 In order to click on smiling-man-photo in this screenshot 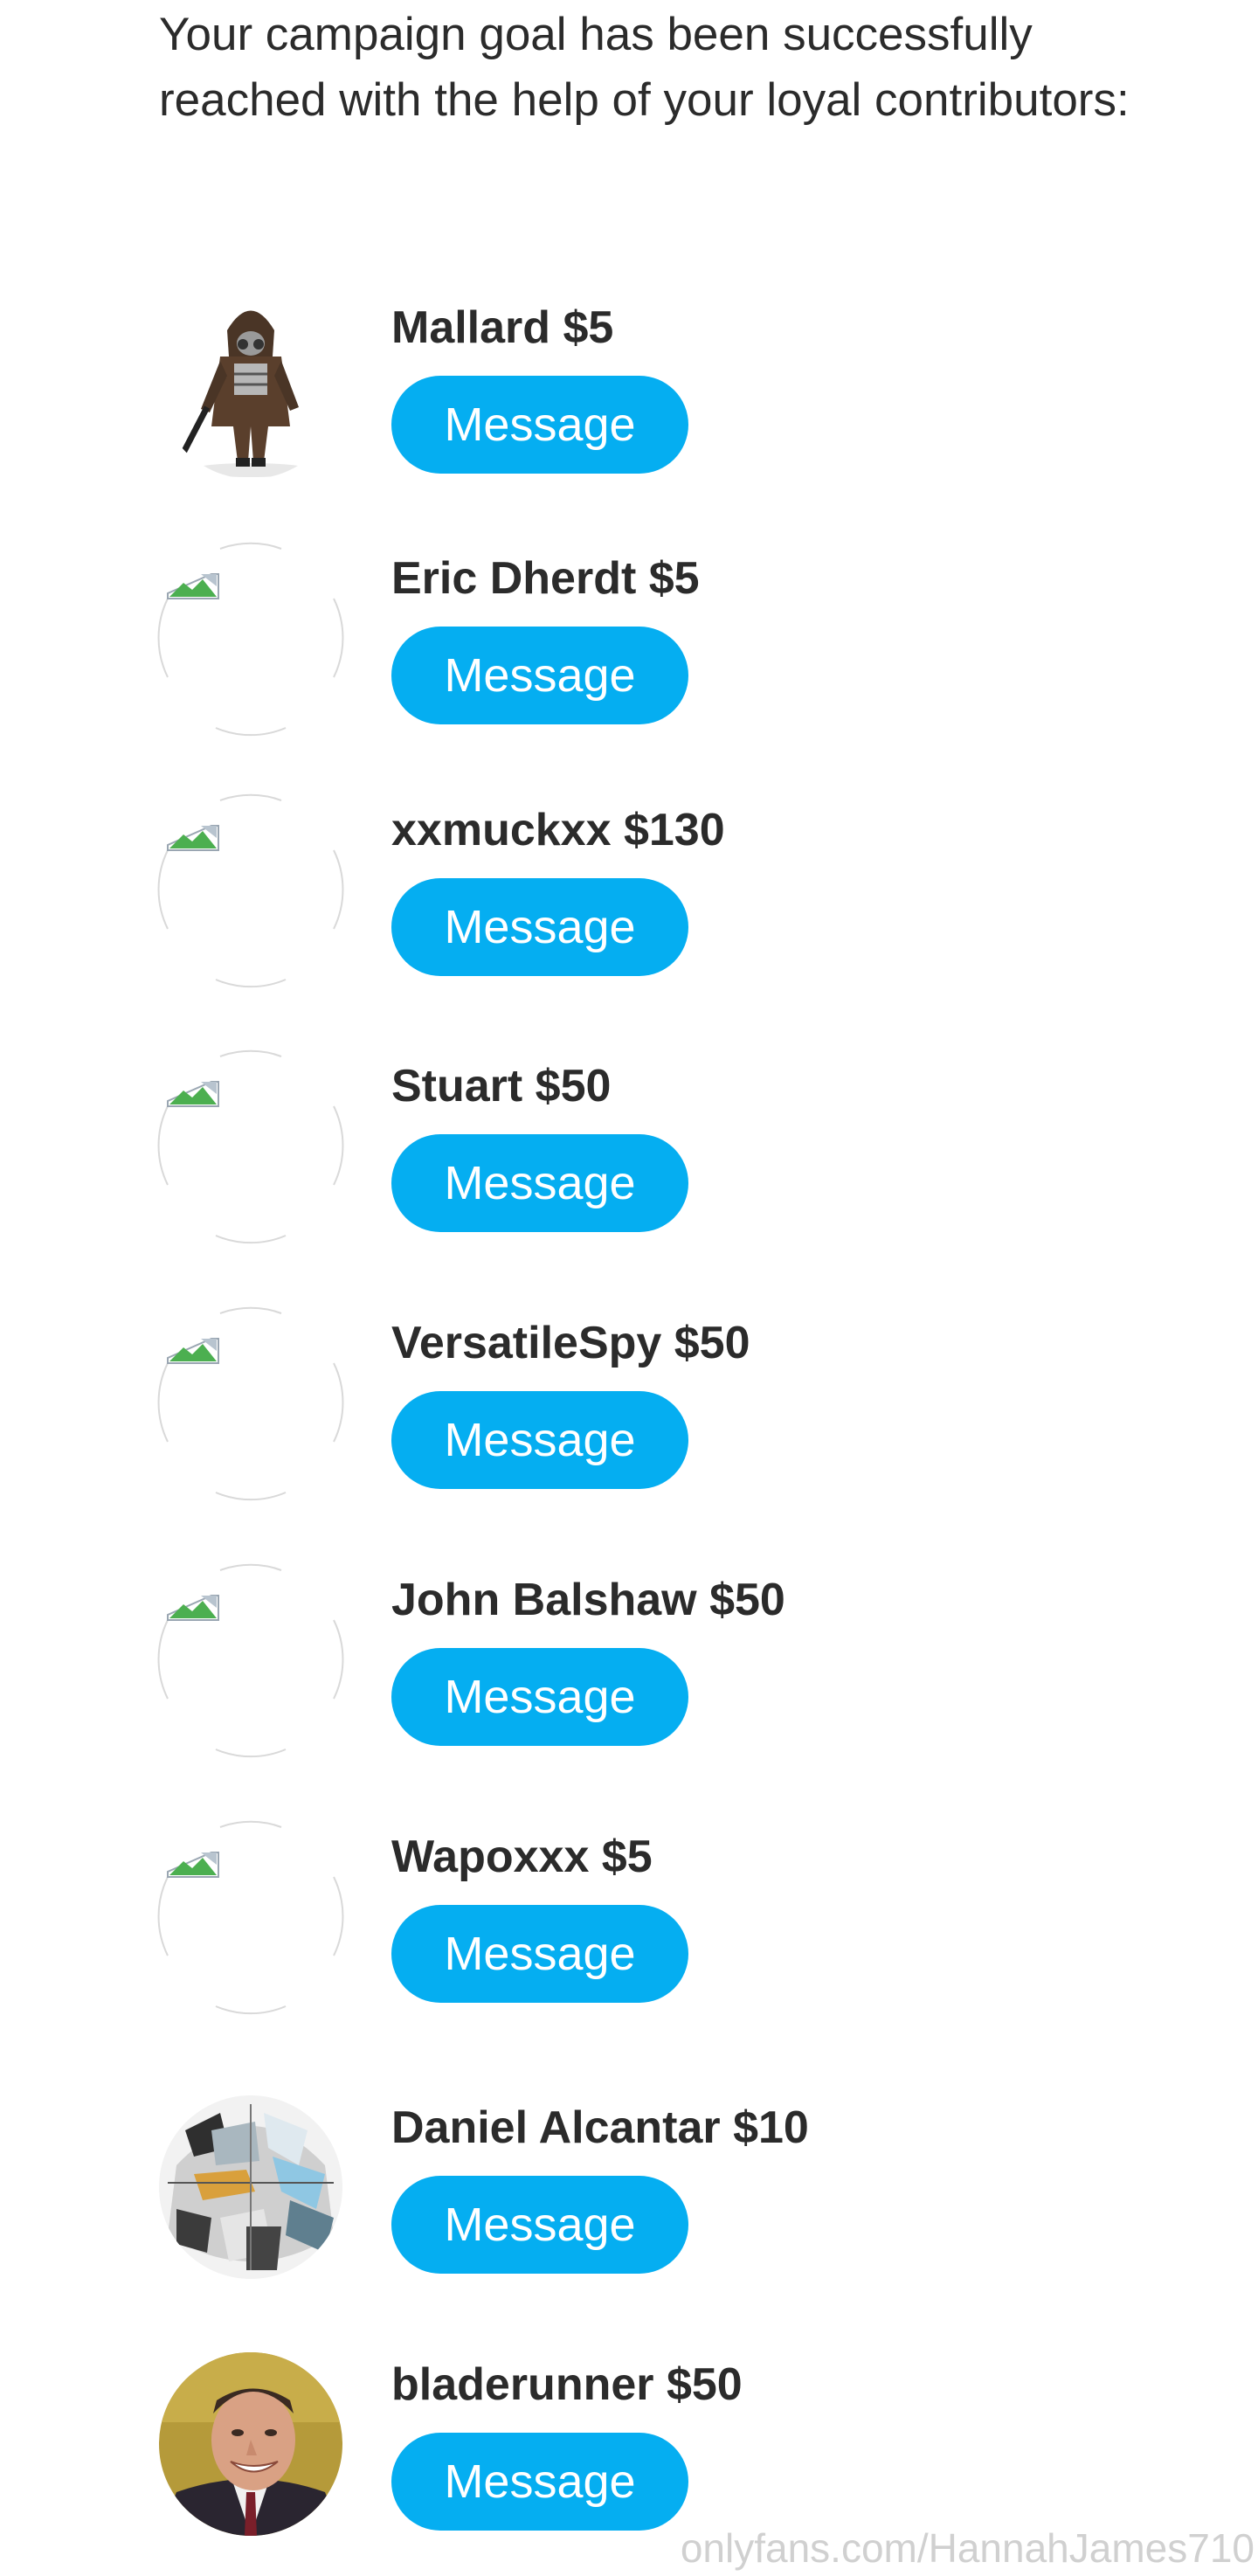, I will do `click(251, 2444)`.